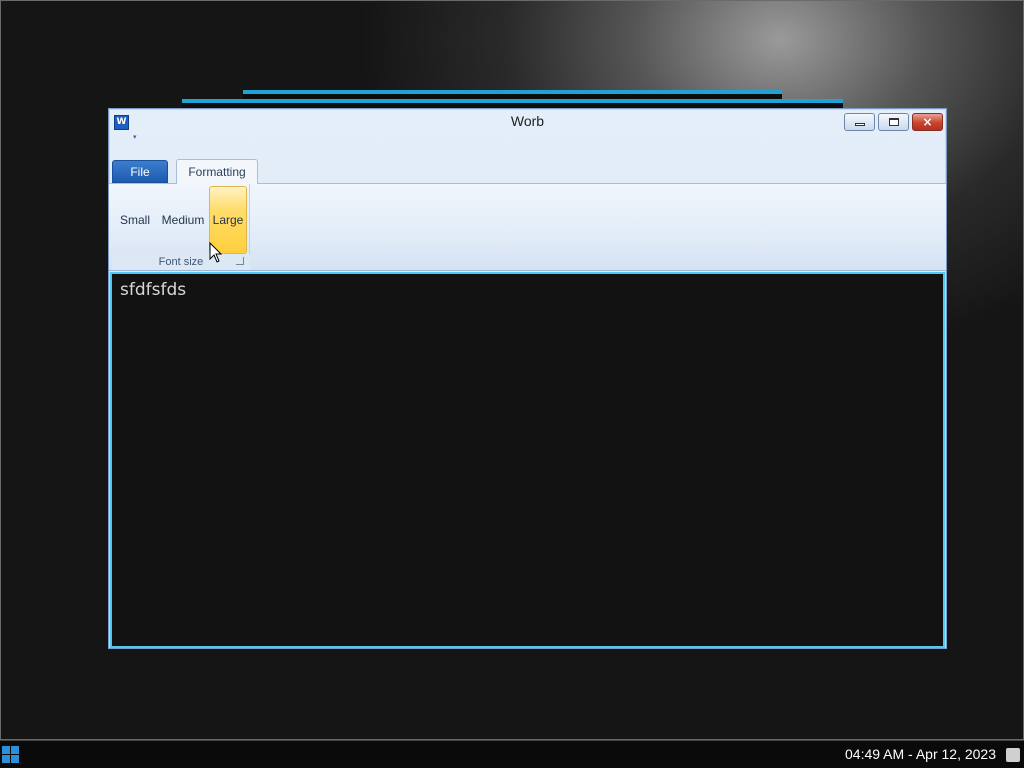 This screenshot has width=1024, height=768. What do you see at coordinates (183, 220) in the screenshot?
I see `font-size-medium-button: Medium` at bounding box center [183, 220].